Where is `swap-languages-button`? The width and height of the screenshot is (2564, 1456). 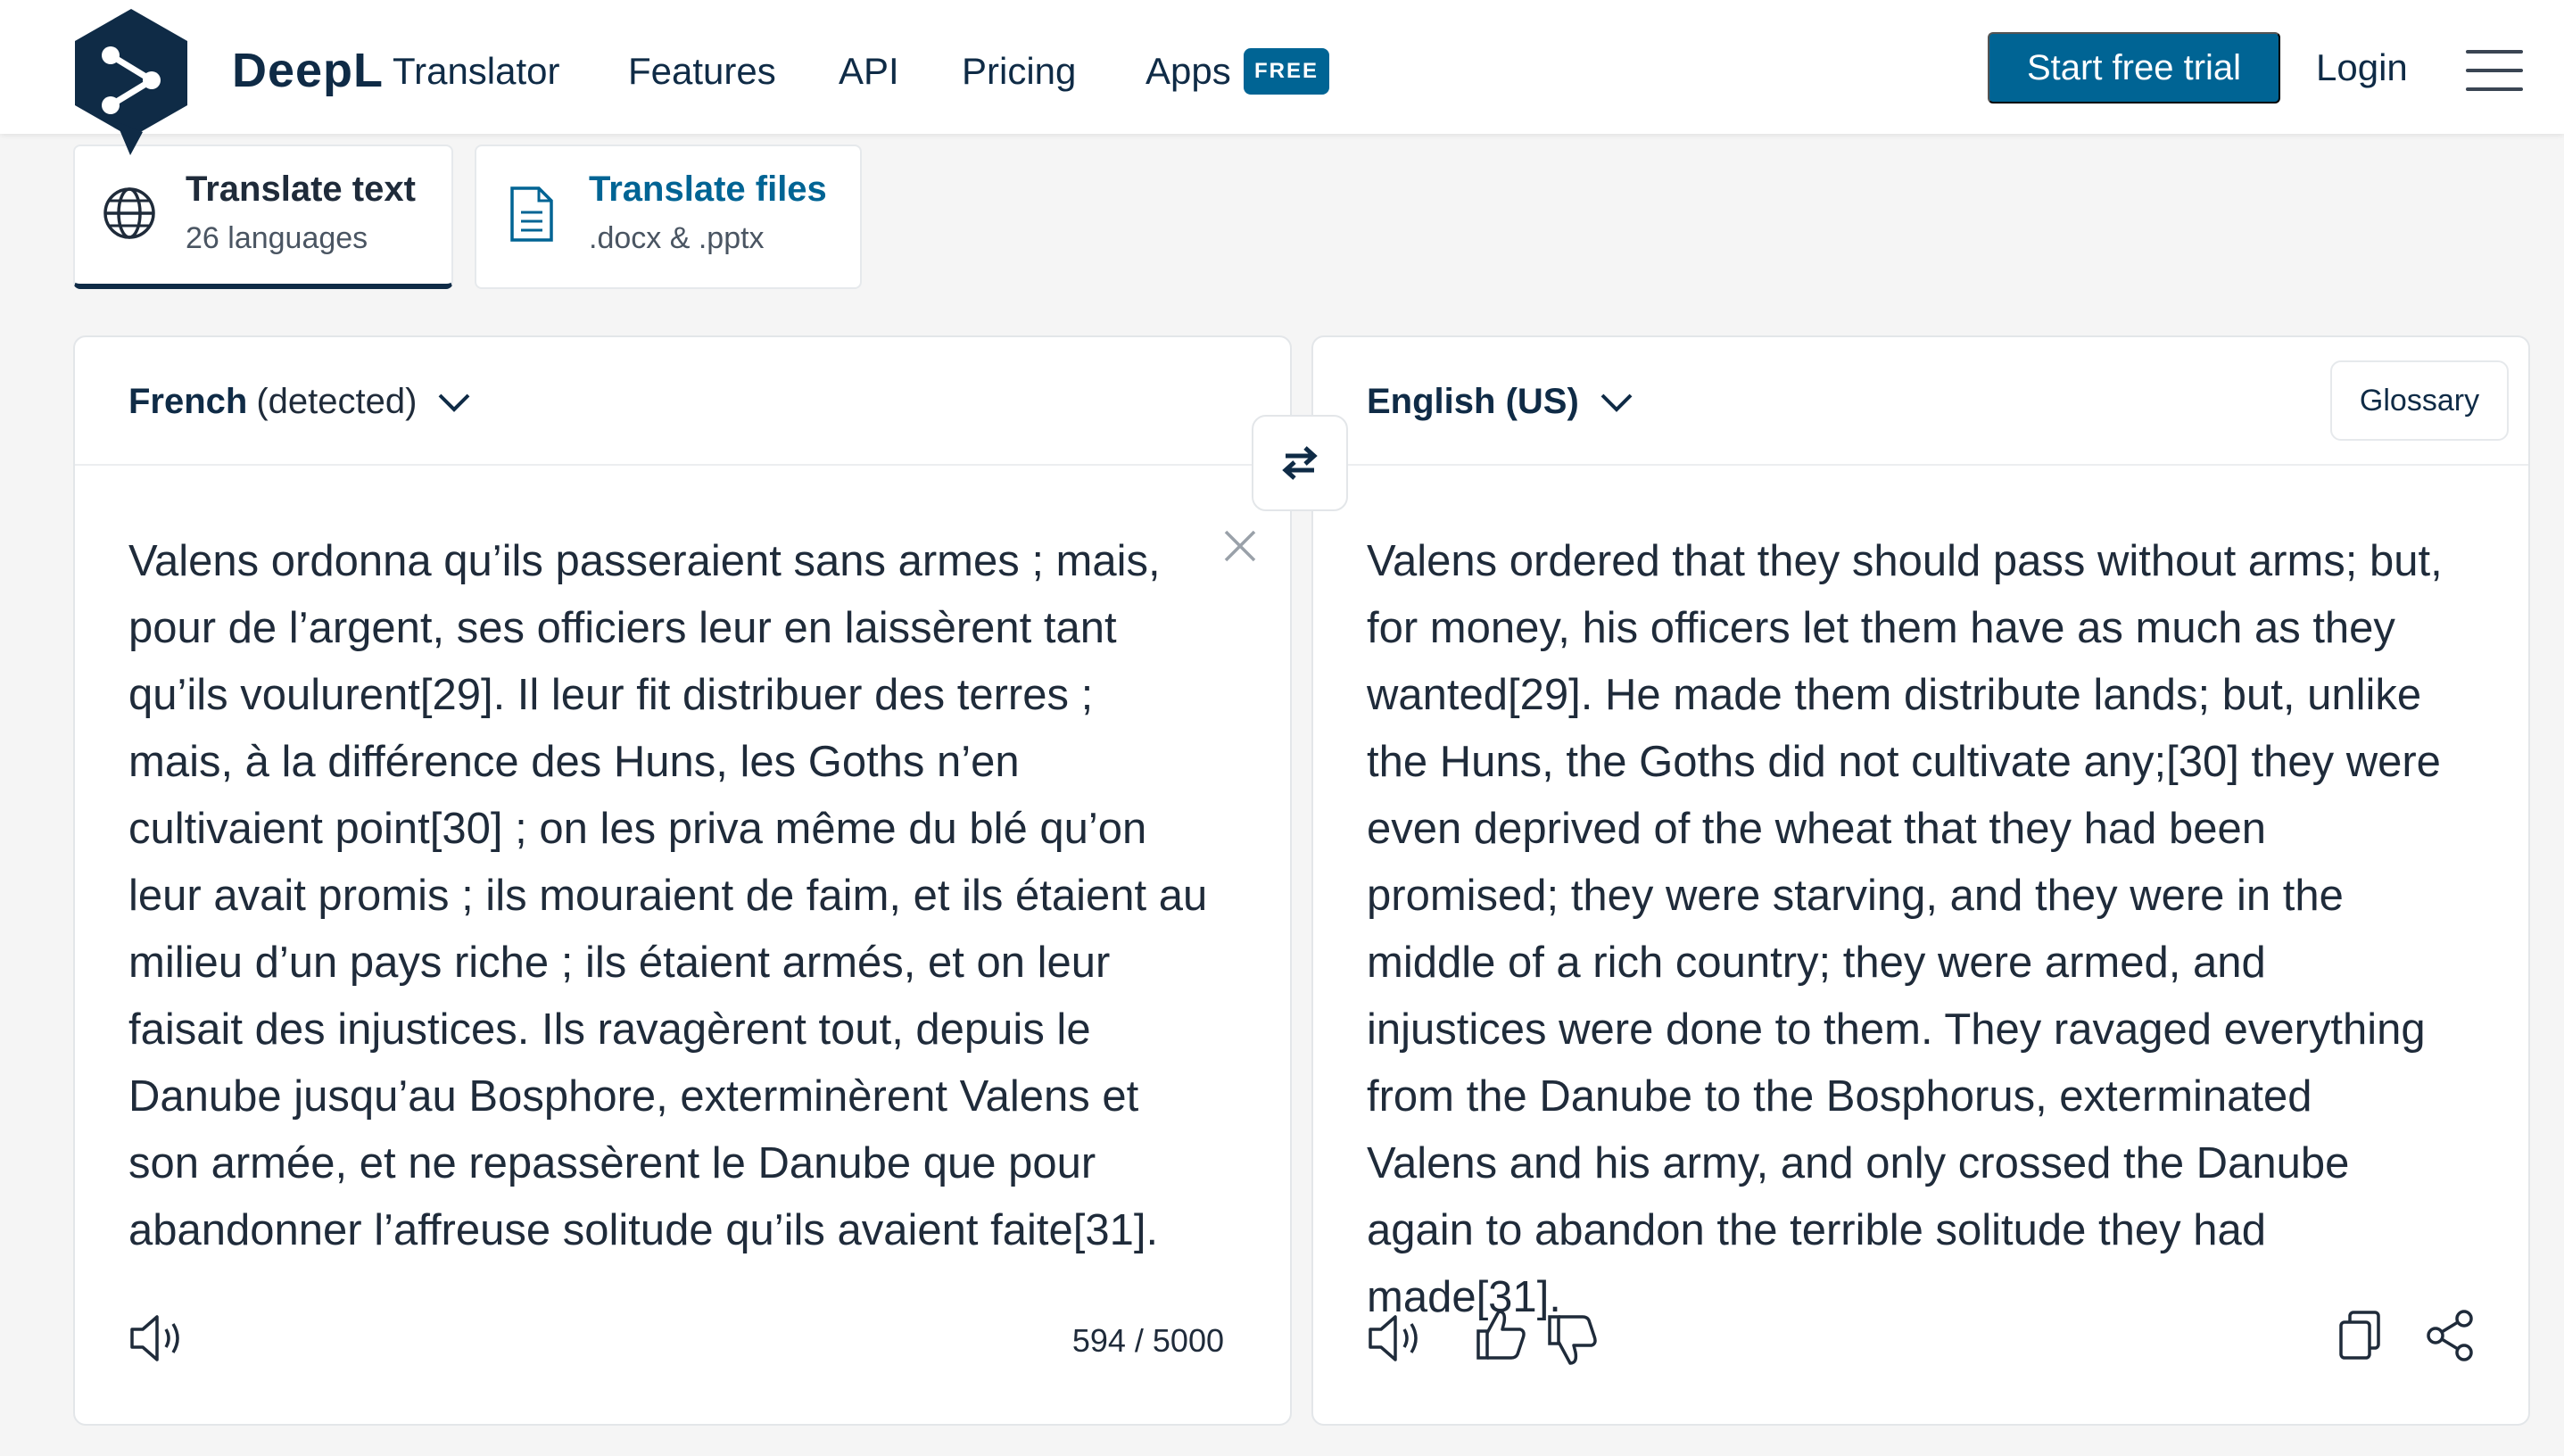
swap-languages-button is located at coordinates (1300, 463).